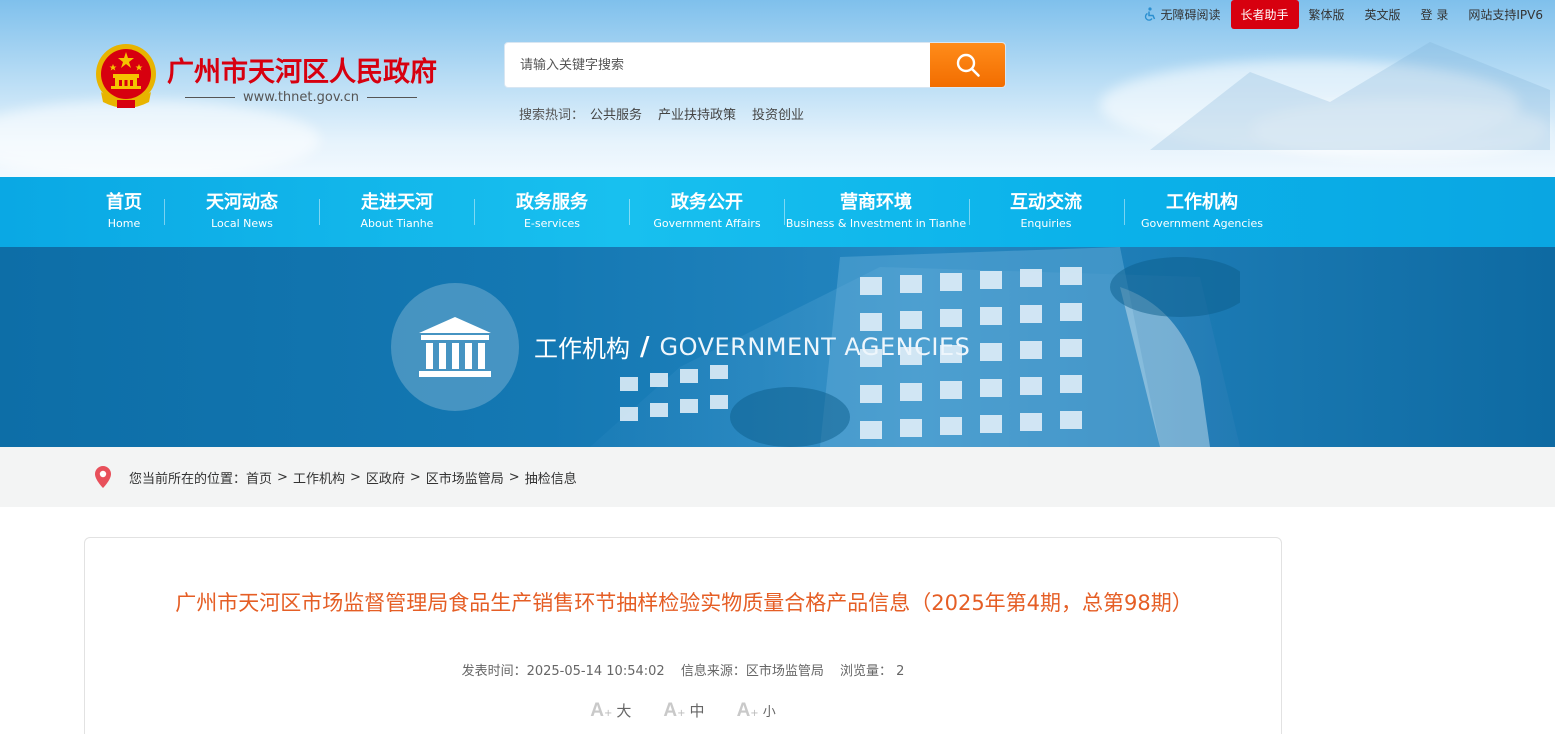 The width and height of the screenshot is (1555, 734). I want to click on nav-label-en: Business & Investment in Tianhe, so click(876, 223).